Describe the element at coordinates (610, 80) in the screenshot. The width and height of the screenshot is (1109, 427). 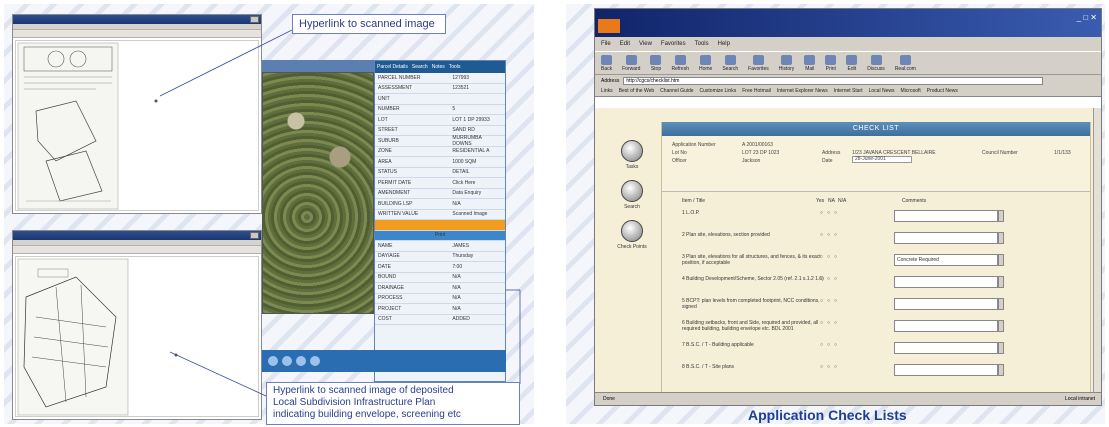
I see `address-label: Address` at that location.